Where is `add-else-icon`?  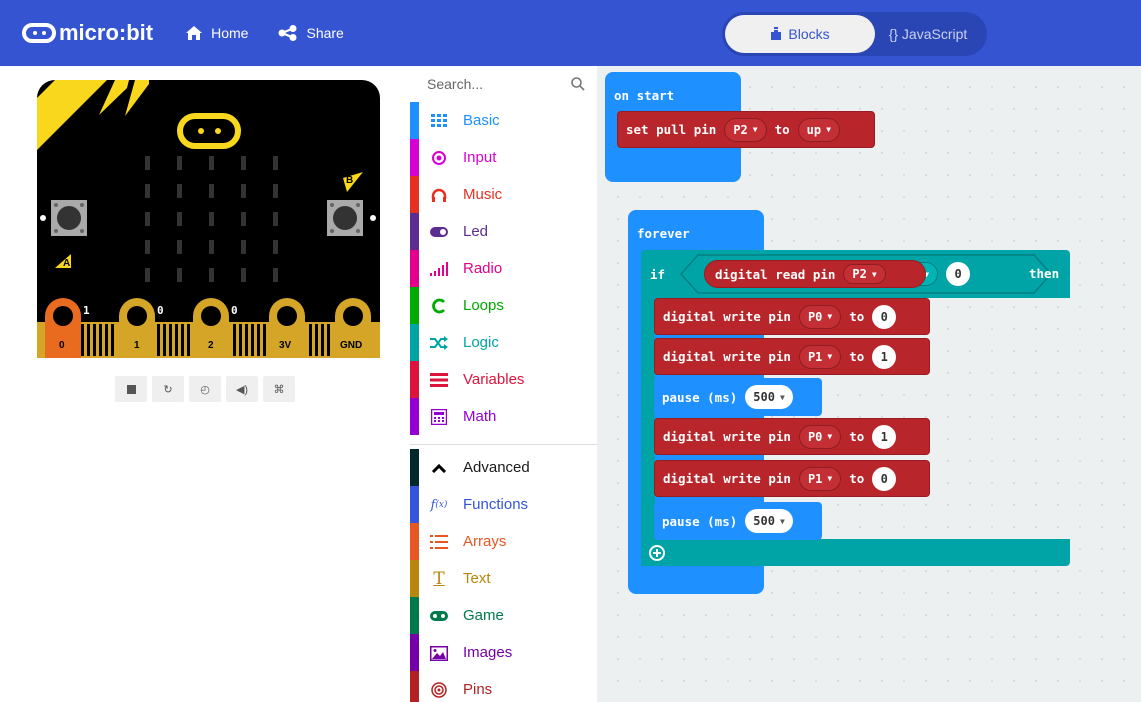 add-else-icon is located at coordinates (657, 552).